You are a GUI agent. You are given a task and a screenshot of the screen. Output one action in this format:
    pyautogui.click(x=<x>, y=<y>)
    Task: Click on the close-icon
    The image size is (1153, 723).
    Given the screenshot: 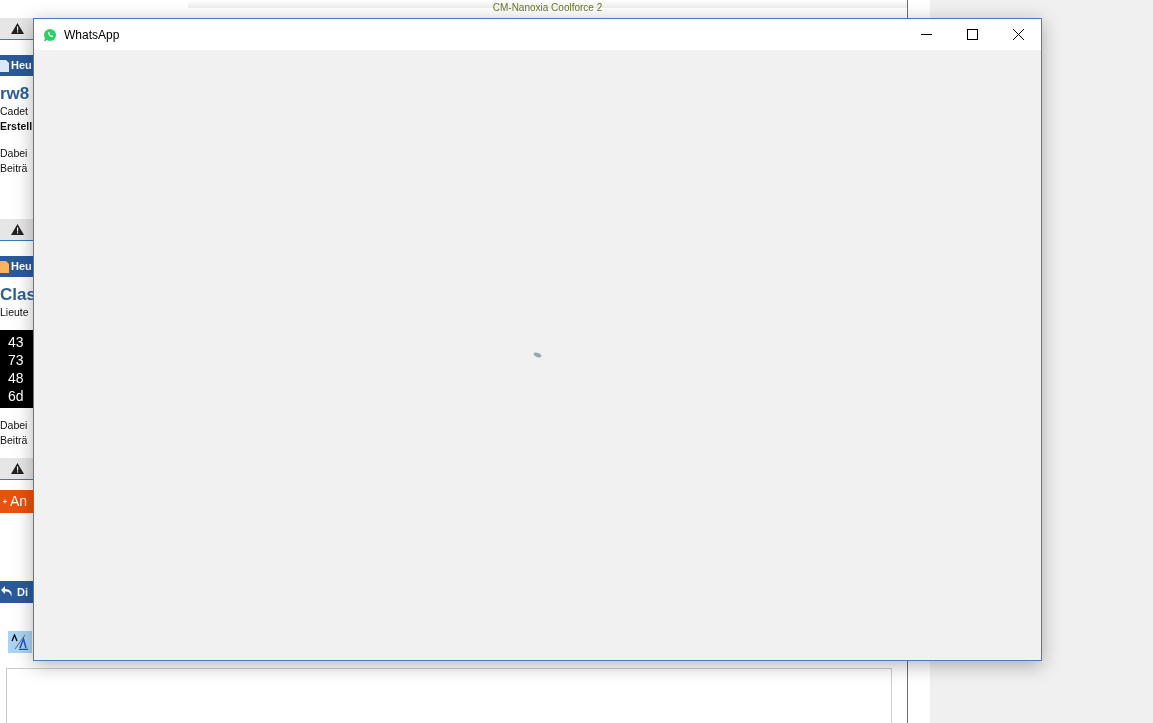 What is the action you would take?
    pyautogui.click(x=1018, y=34)
    